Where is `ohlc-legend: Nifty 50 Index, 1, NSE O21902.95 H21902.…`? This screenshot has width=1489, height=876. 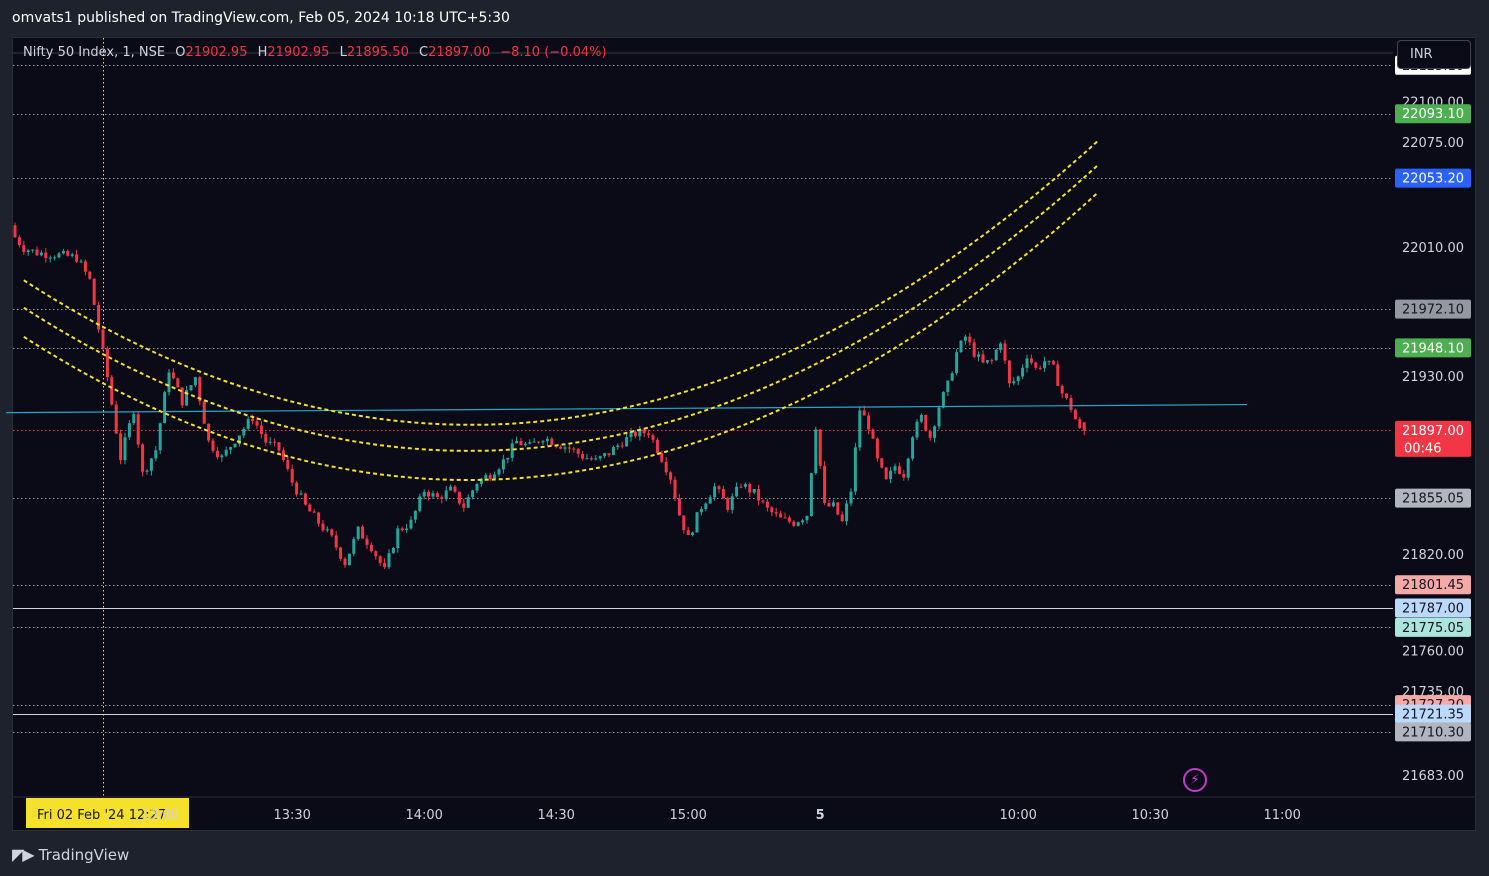 ohlc-legend: Nifty 50 Index, 1, NSE O21902.95 H21902.… is located at coordinates (315, 52).